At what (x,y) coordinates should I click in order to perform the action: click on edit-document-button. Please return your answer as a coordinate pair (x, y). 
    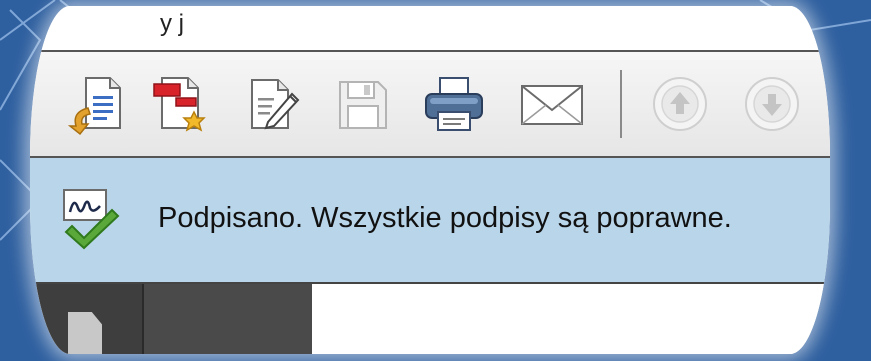
    Looking at the image, I should click on (272, 104).